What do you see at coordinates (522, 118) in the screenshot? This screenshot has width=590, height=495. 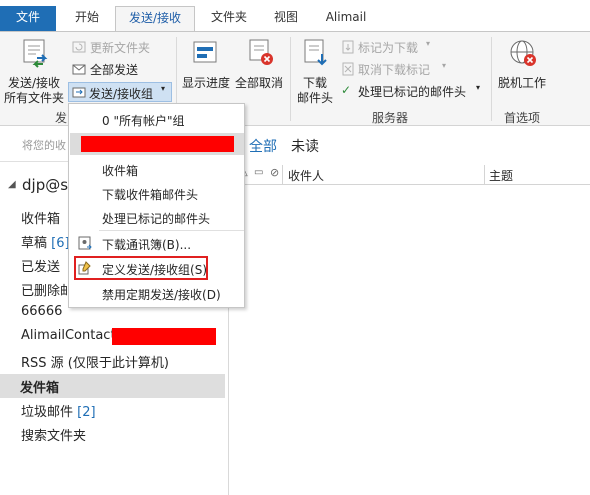 I see `group-label-preferences: 首选项` at bounding box center [522, 118].